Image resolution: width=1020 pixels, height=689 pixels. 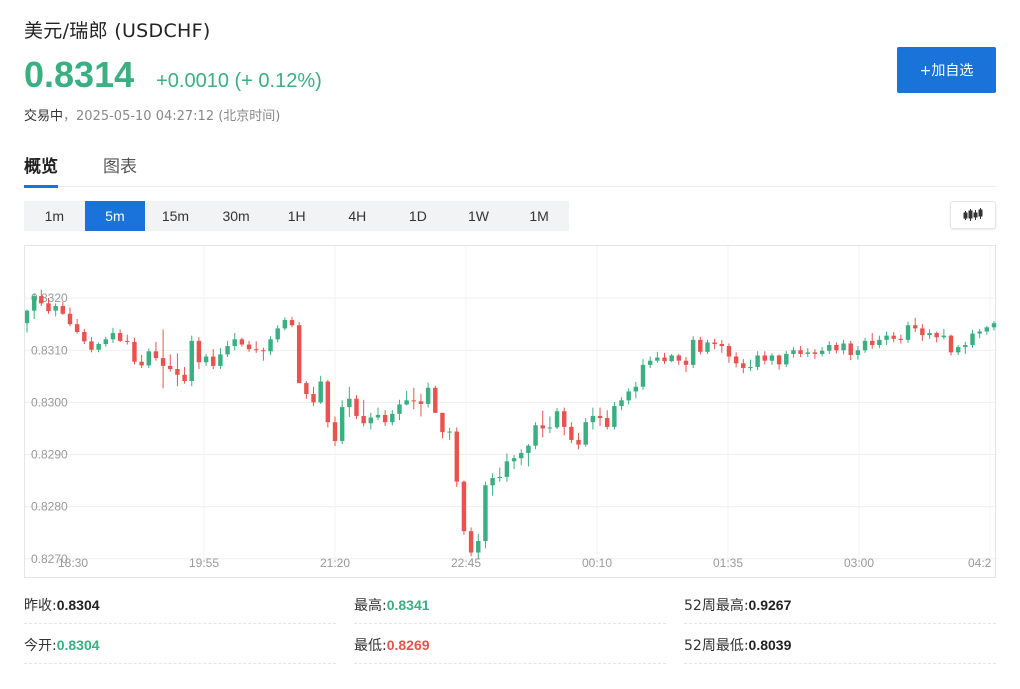 I want to click on tab-chart: 图表, so click(x=120, y=169).